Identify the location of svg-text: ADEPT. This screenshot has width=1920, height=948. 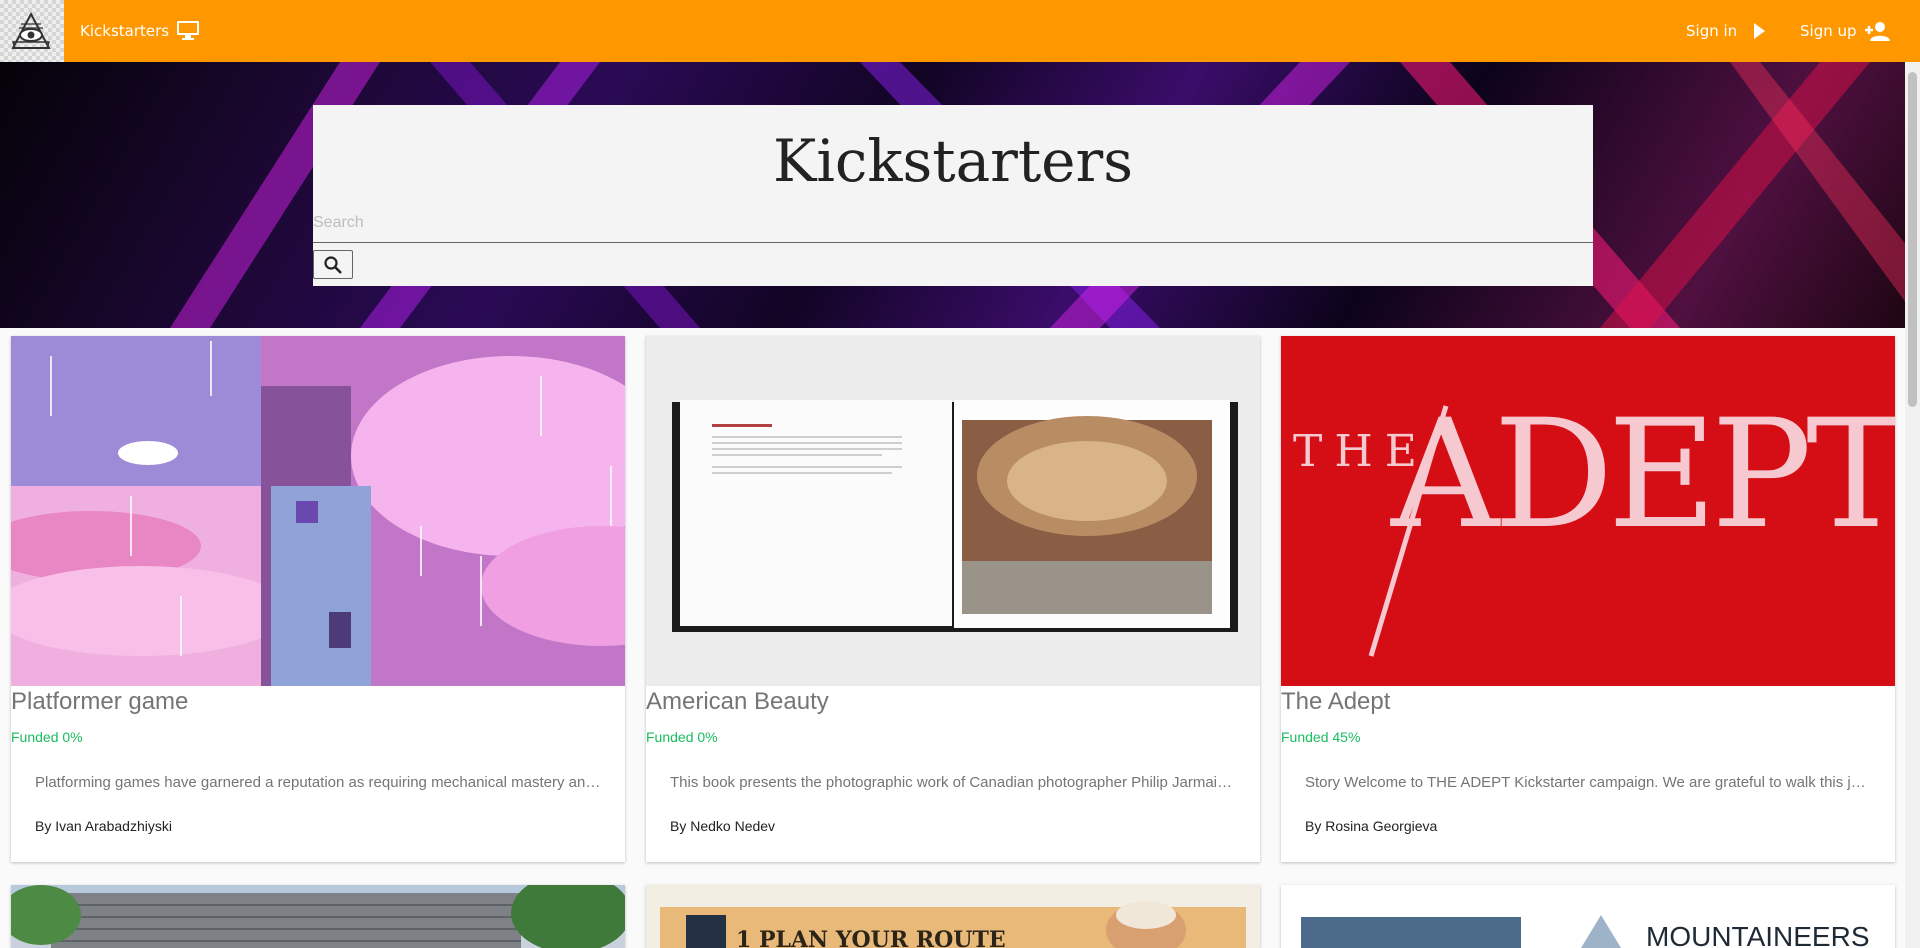
(1642, 475).